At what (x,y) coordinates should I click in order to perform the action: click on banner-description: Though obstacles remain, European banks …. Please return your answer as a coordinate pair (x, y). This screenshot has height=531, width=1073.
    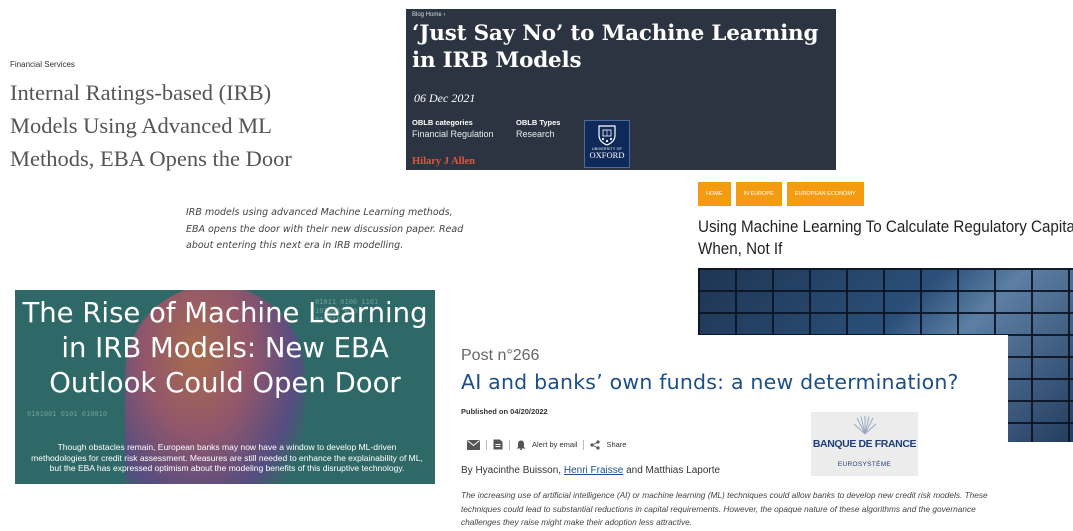
    Looking at the image, I should click on (227, 457).